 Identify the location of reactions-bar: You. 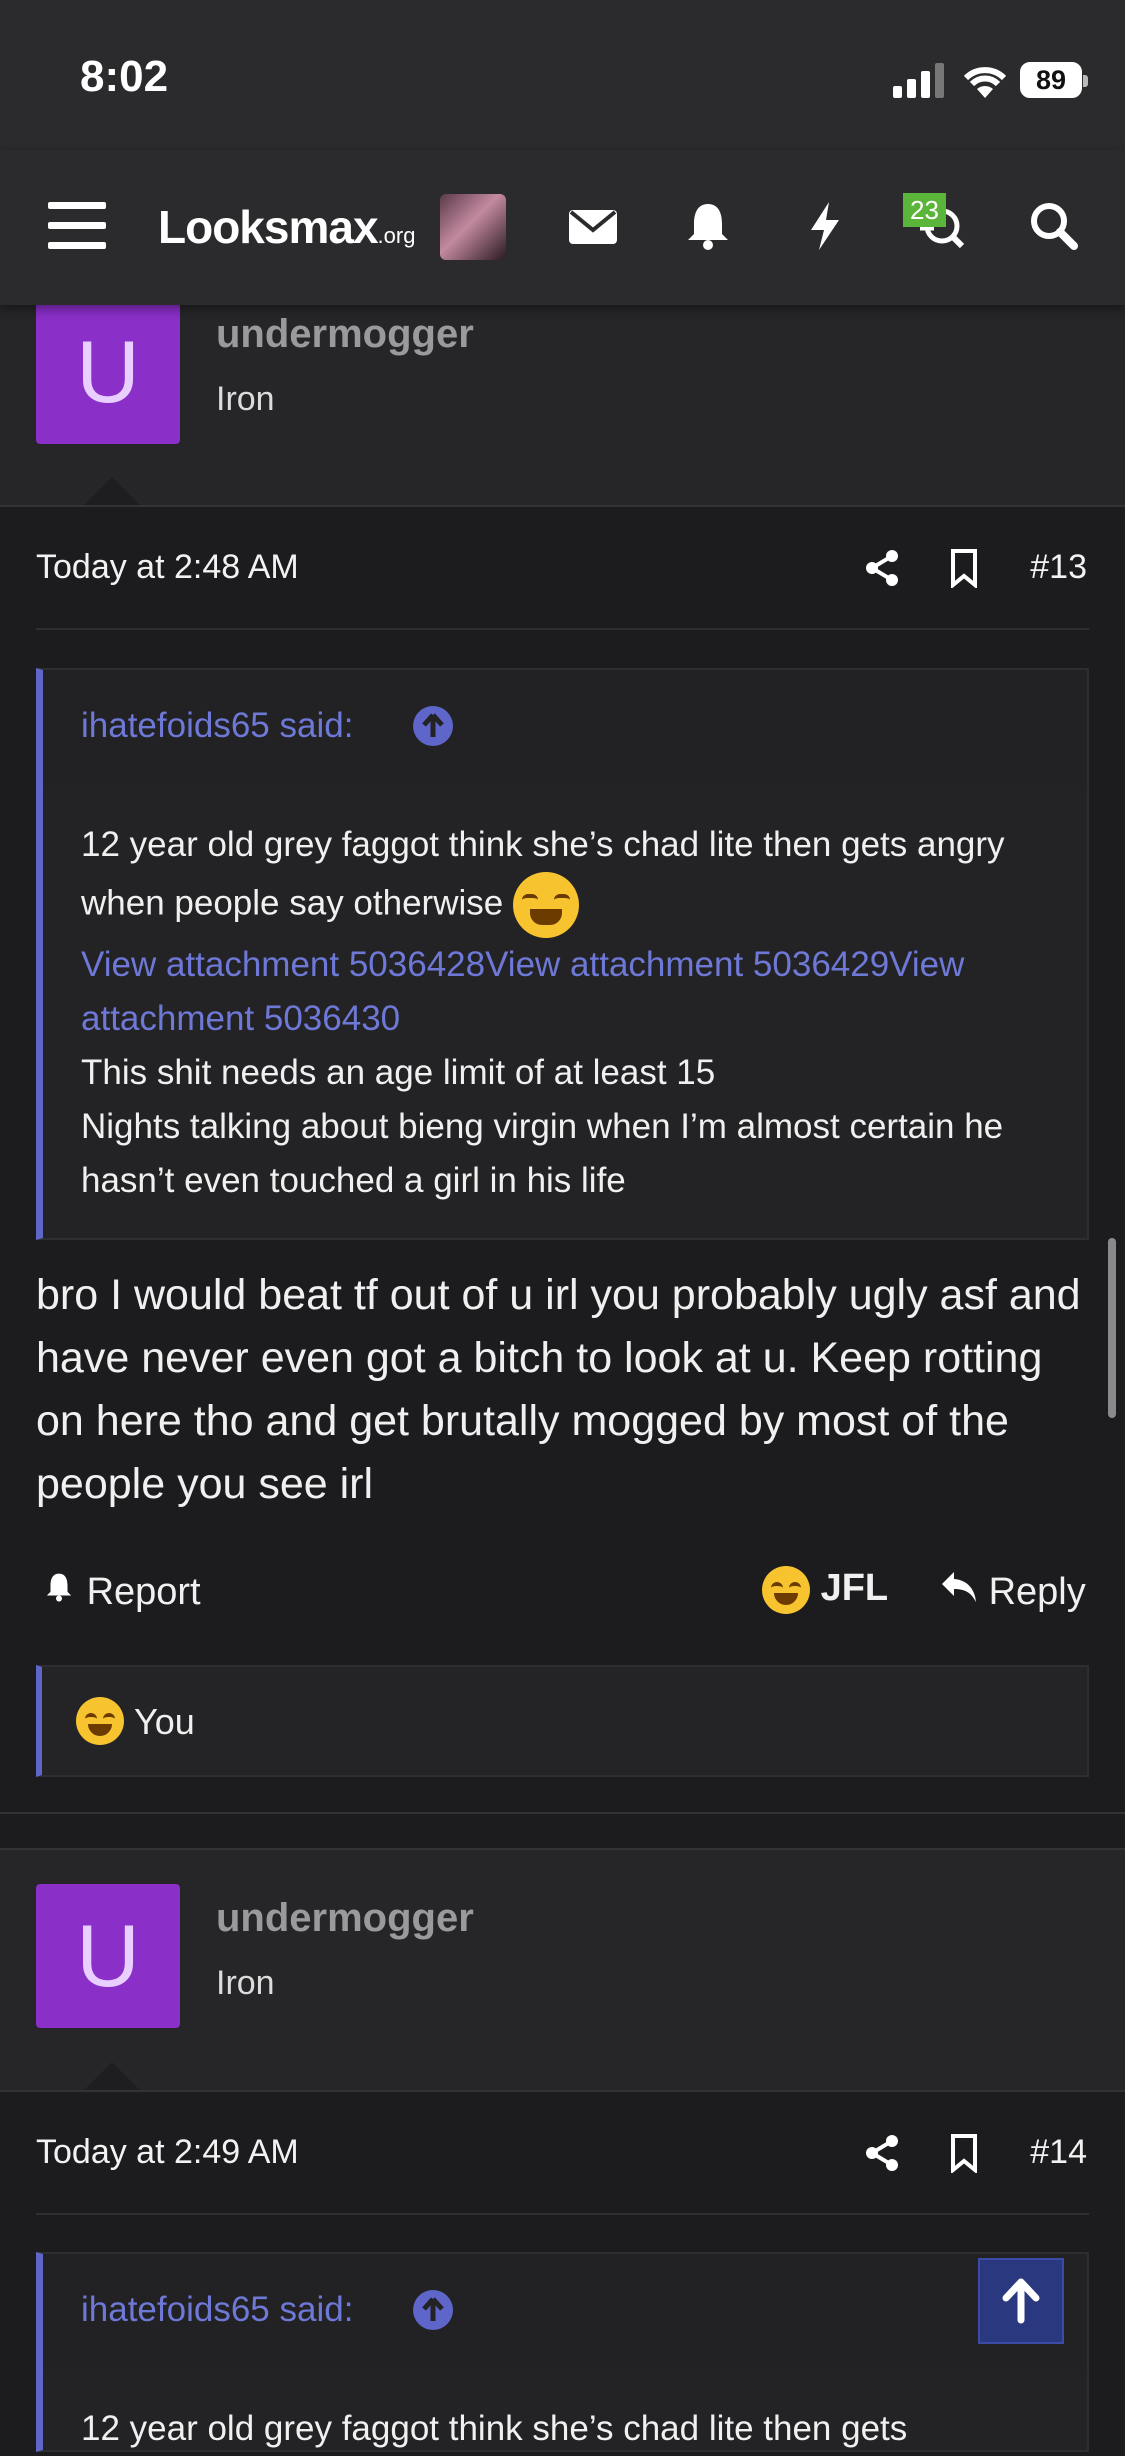
(562, 1721).